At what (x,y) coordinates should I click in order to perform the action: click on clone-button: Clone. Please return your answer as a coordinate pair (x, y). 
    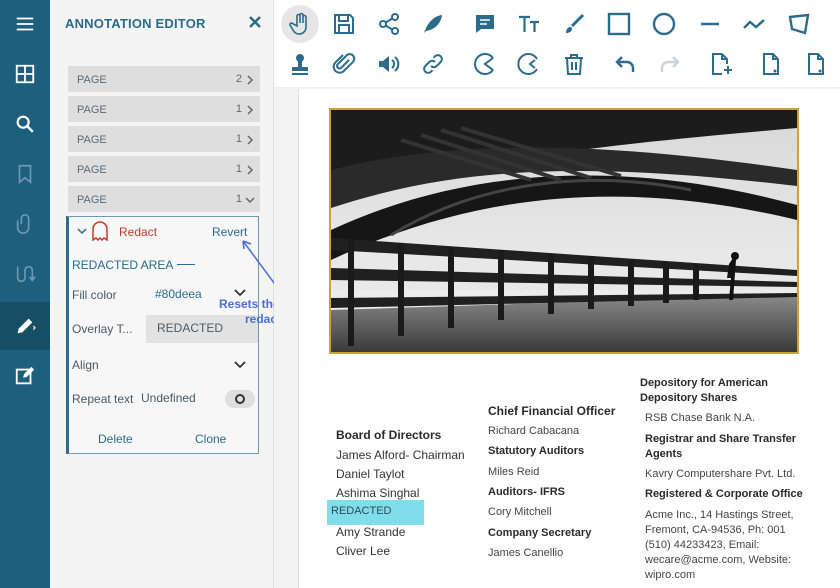
    Looking at the image, I should click on (210, 439).